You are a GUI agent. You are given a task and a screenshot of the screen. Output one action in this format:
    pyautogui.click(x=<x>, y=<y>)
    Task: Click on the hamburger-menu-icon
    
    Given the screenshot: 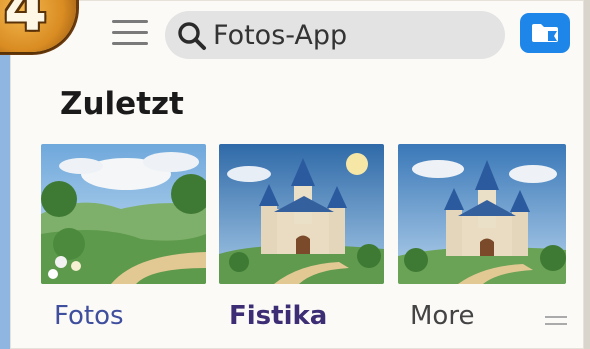 What is the action you would take?
    pyautogui.click(x=130, y=33)
    